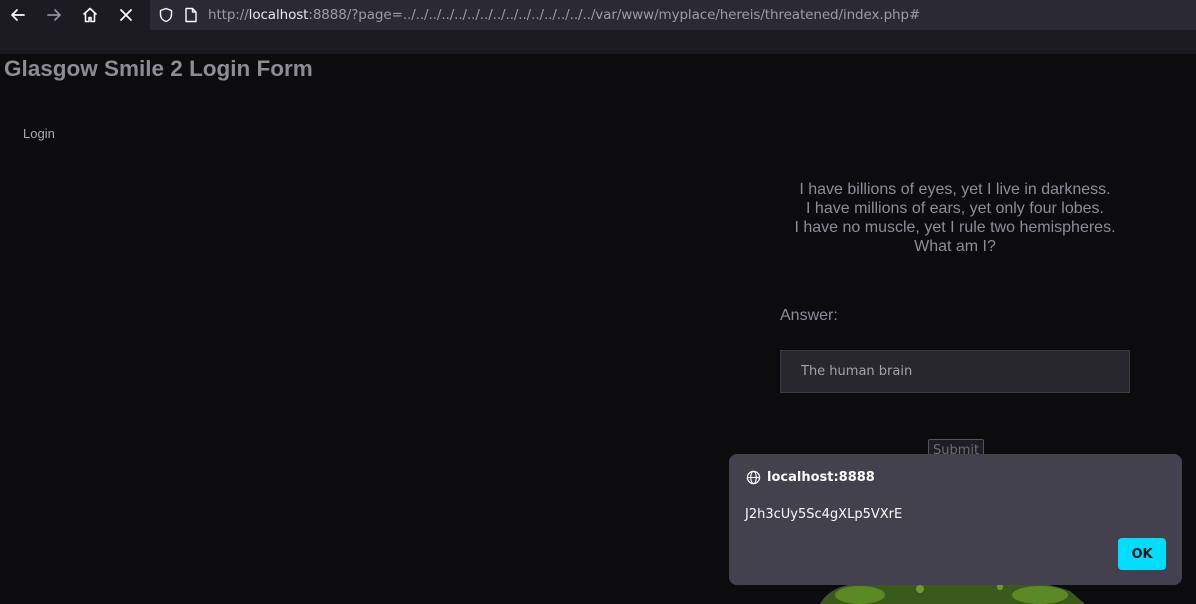 The height and width of the screenshot is (604, 1196). Describe the element at coordinates (228, 15) in the screenshot. I see `url-prefix: http://` at that location.